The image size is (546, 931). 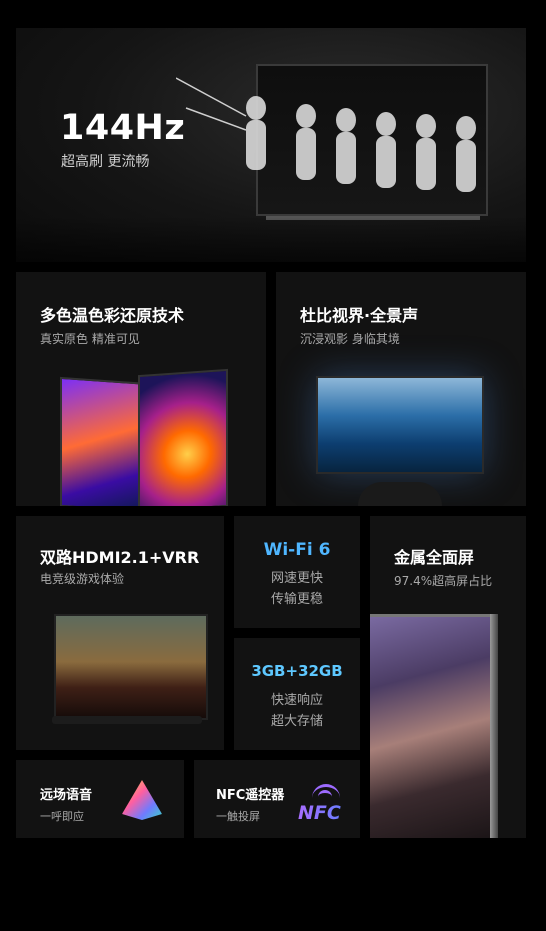 I want to click on dolby-card: 杜比视界·全景声 沉浸观影 身临其境, so click(x=401, y=389).